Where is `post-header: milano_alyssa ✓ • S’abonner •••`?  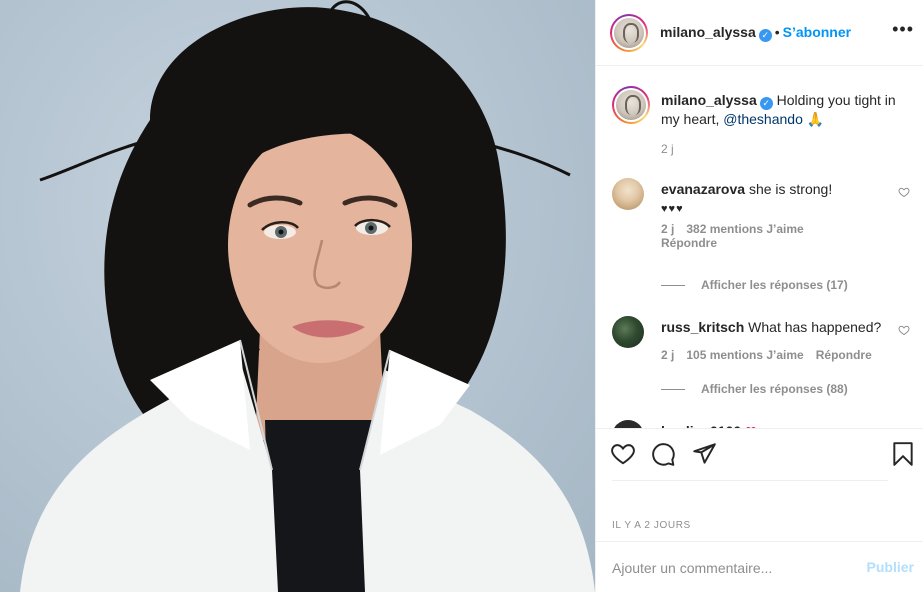 post-header: milano_alyssa ✓ • S’abonner ••• is located at coordinates (759, 33).